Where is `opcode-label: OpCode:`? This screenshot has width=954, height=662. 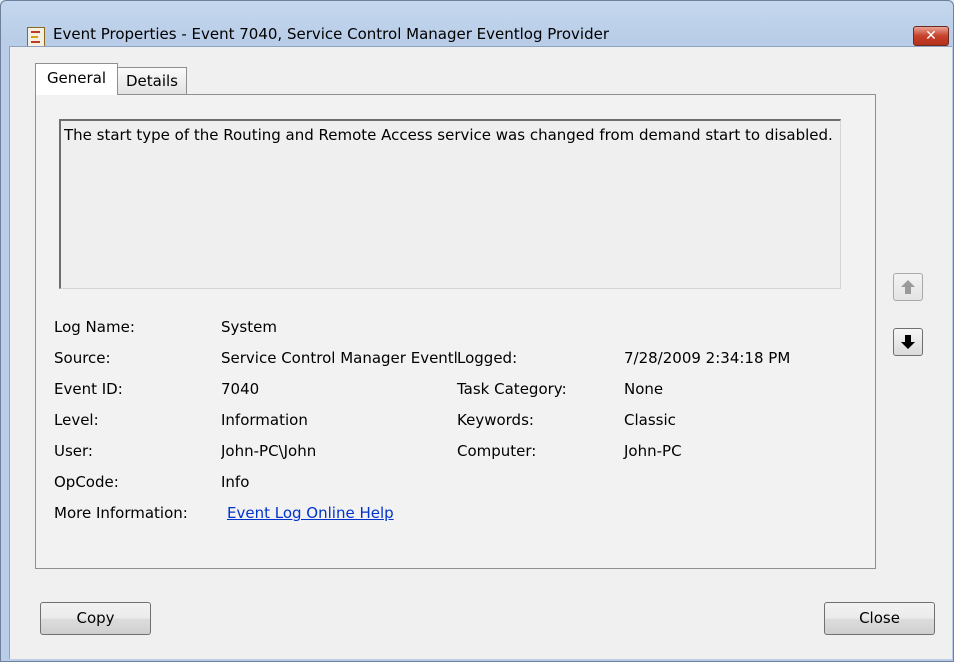
opcode-label: OpCode: is located at coordinates (86, 482).